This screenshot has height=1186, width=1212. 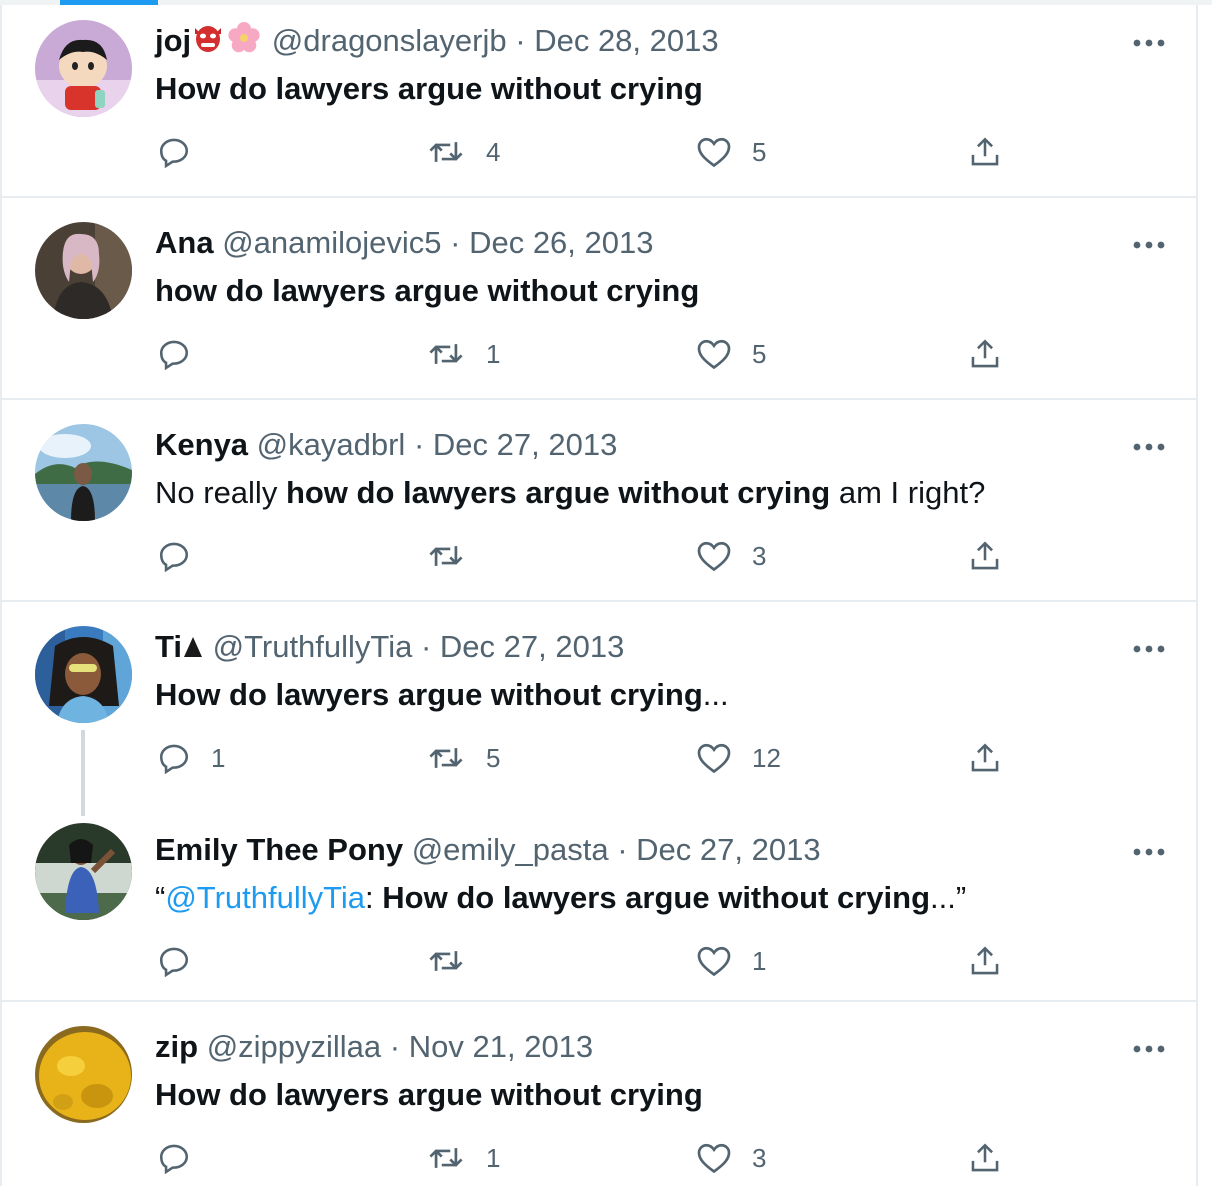 What do you see at coordinates (201, 444) in the screenshot?
I see `display-name: Kenya` at bounding box center [201, 444].